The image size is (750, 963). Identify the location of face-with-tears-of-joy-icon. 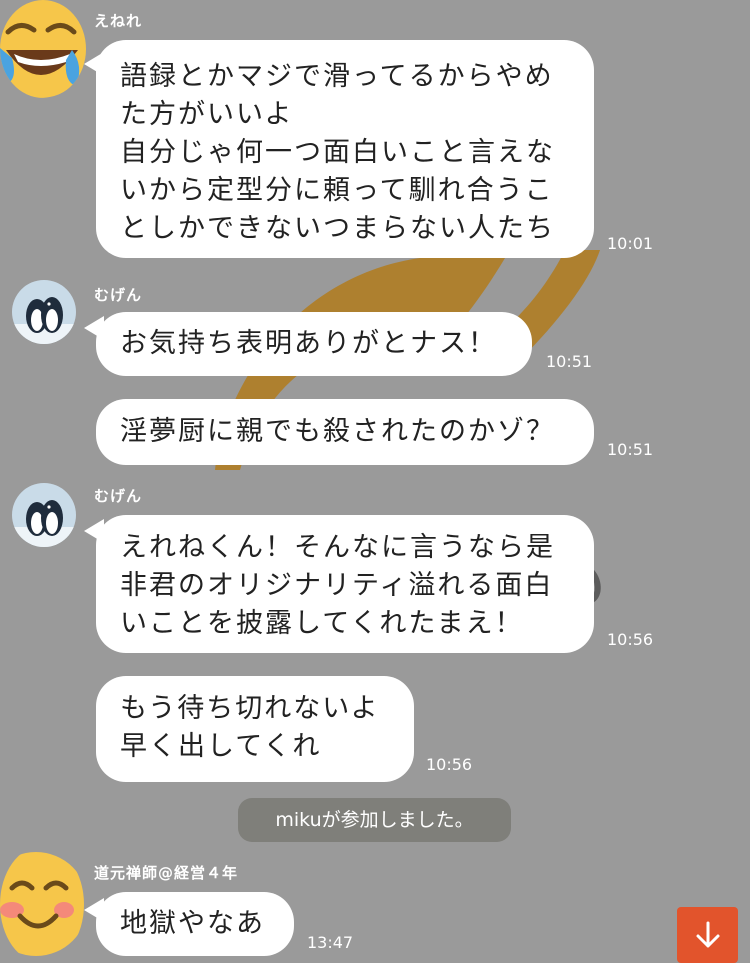
(43, 49).